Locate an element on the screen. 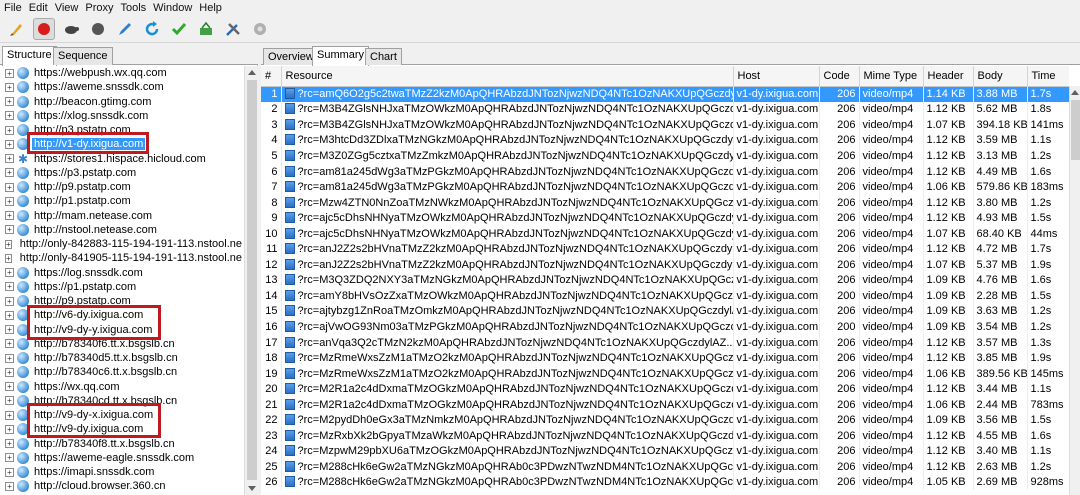 The width and height of the screenshot is (1080, 495). broom-button is located at coordinates (17, 29).